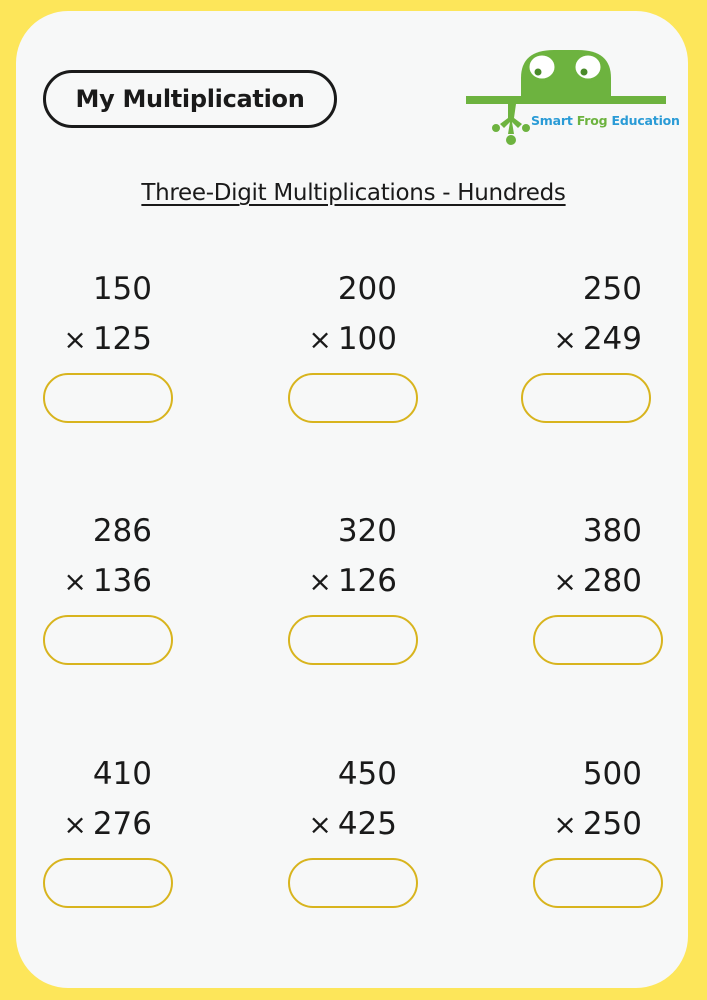  What do you see at coordinates (367, 581) in the screenshot?
I see `multiplier: 126` at bounding box center [367, 581].